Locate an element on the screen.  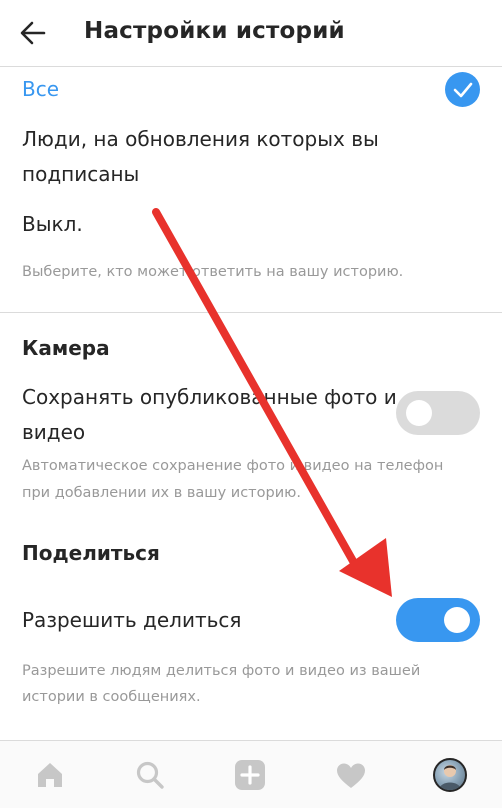
reply-option-everyone: Все is located at coordinates (40, 89).